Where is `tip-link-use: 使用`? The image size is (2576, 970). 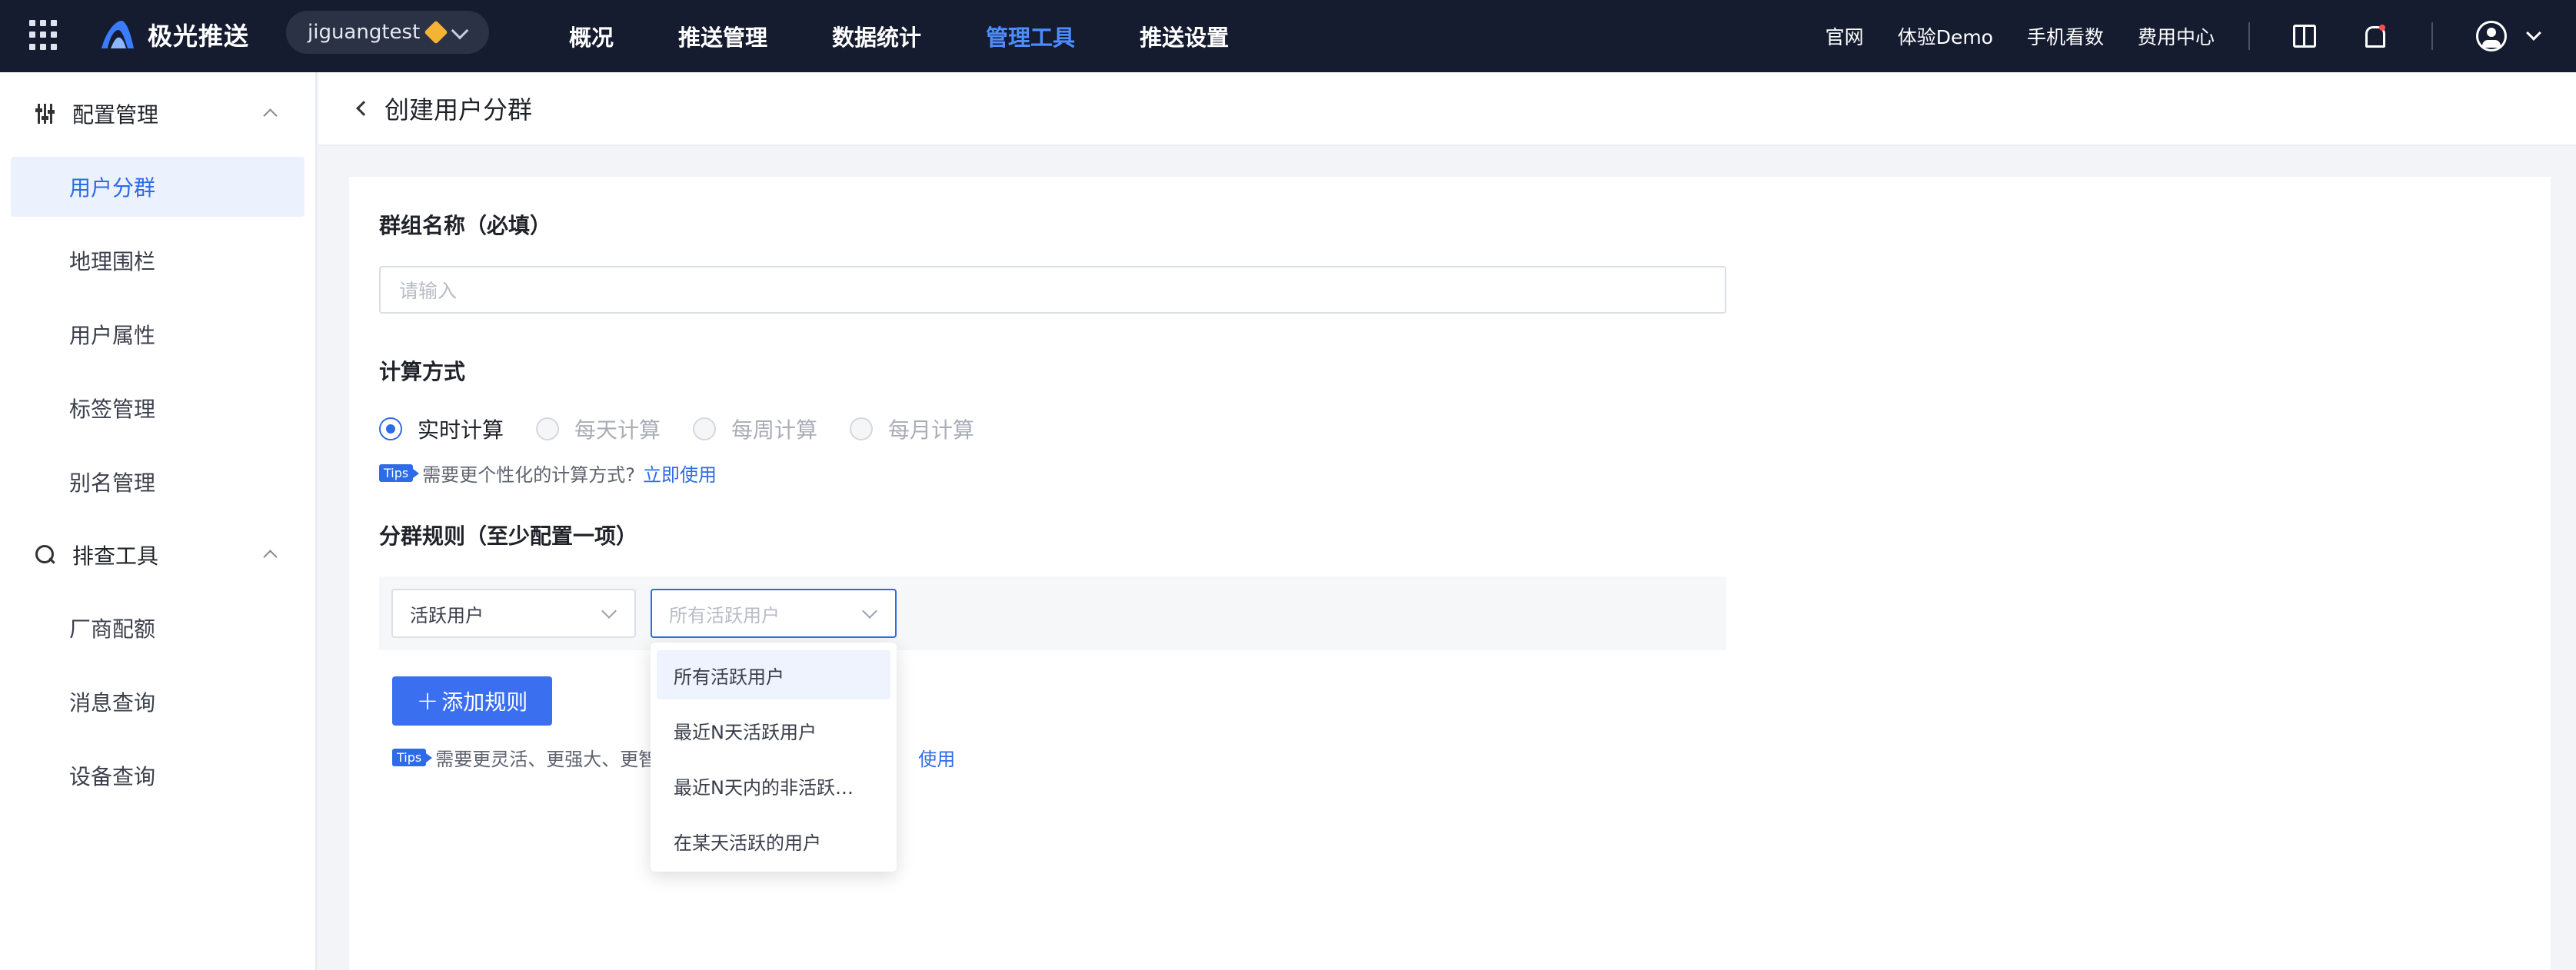 tip-link-use: 使用 is located at coordinates (936, 757).